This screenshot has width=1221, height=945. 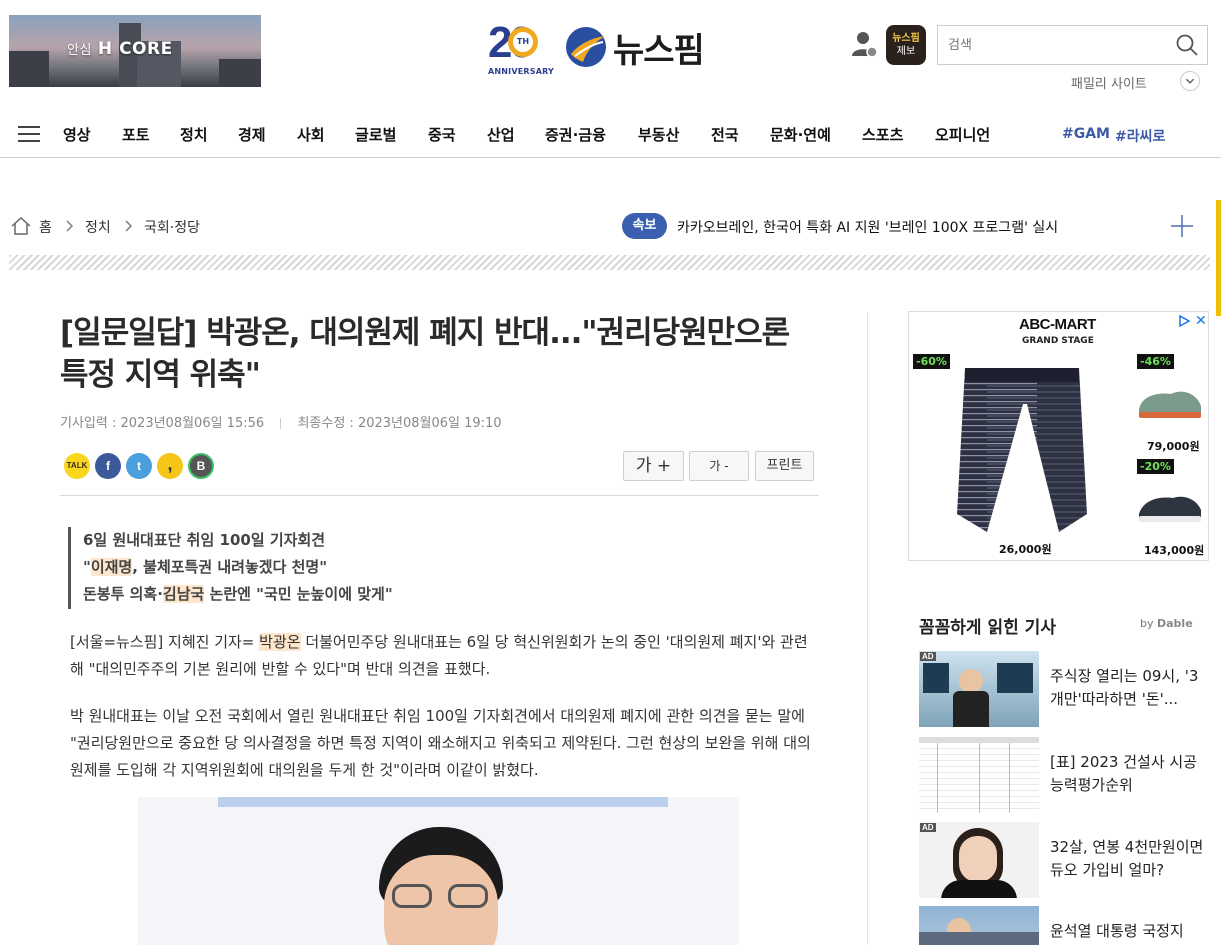 What do you see at coordinates (280, 642) in the screenshot?
I see `person-highlight: 박광온` at bounding box center [280, 642].